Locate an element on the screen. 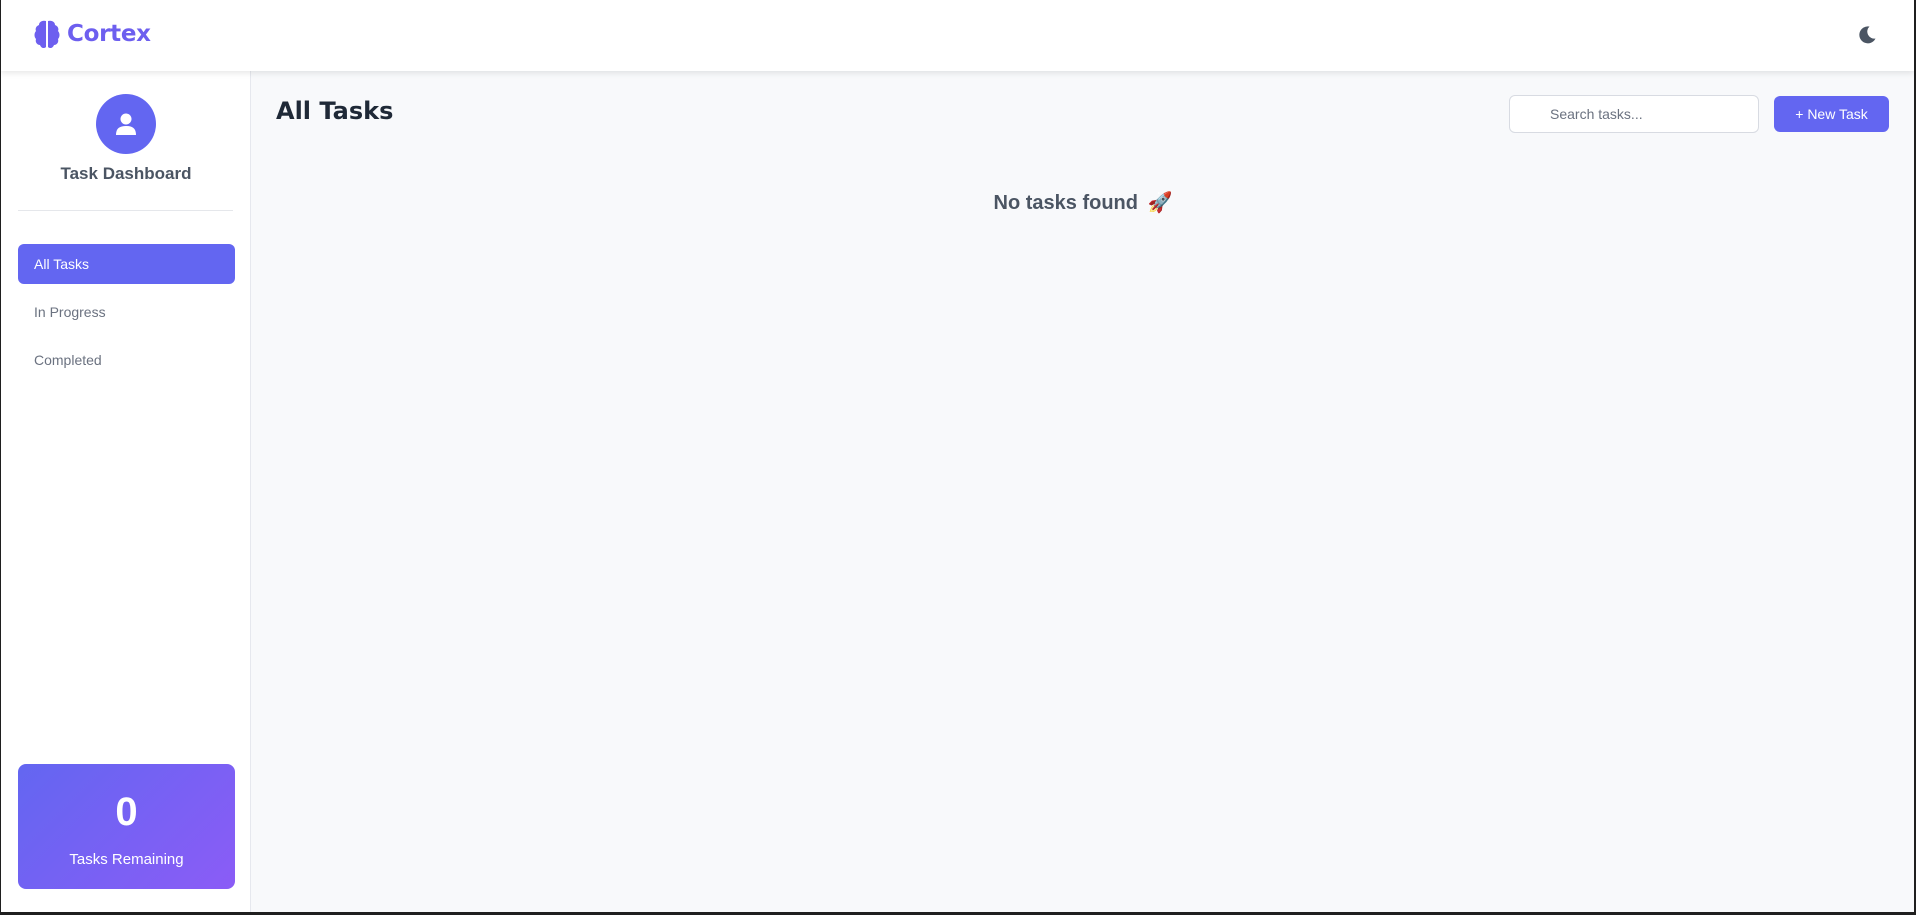  profile-name: Task Dashboard is located at coordinates (126, 173).